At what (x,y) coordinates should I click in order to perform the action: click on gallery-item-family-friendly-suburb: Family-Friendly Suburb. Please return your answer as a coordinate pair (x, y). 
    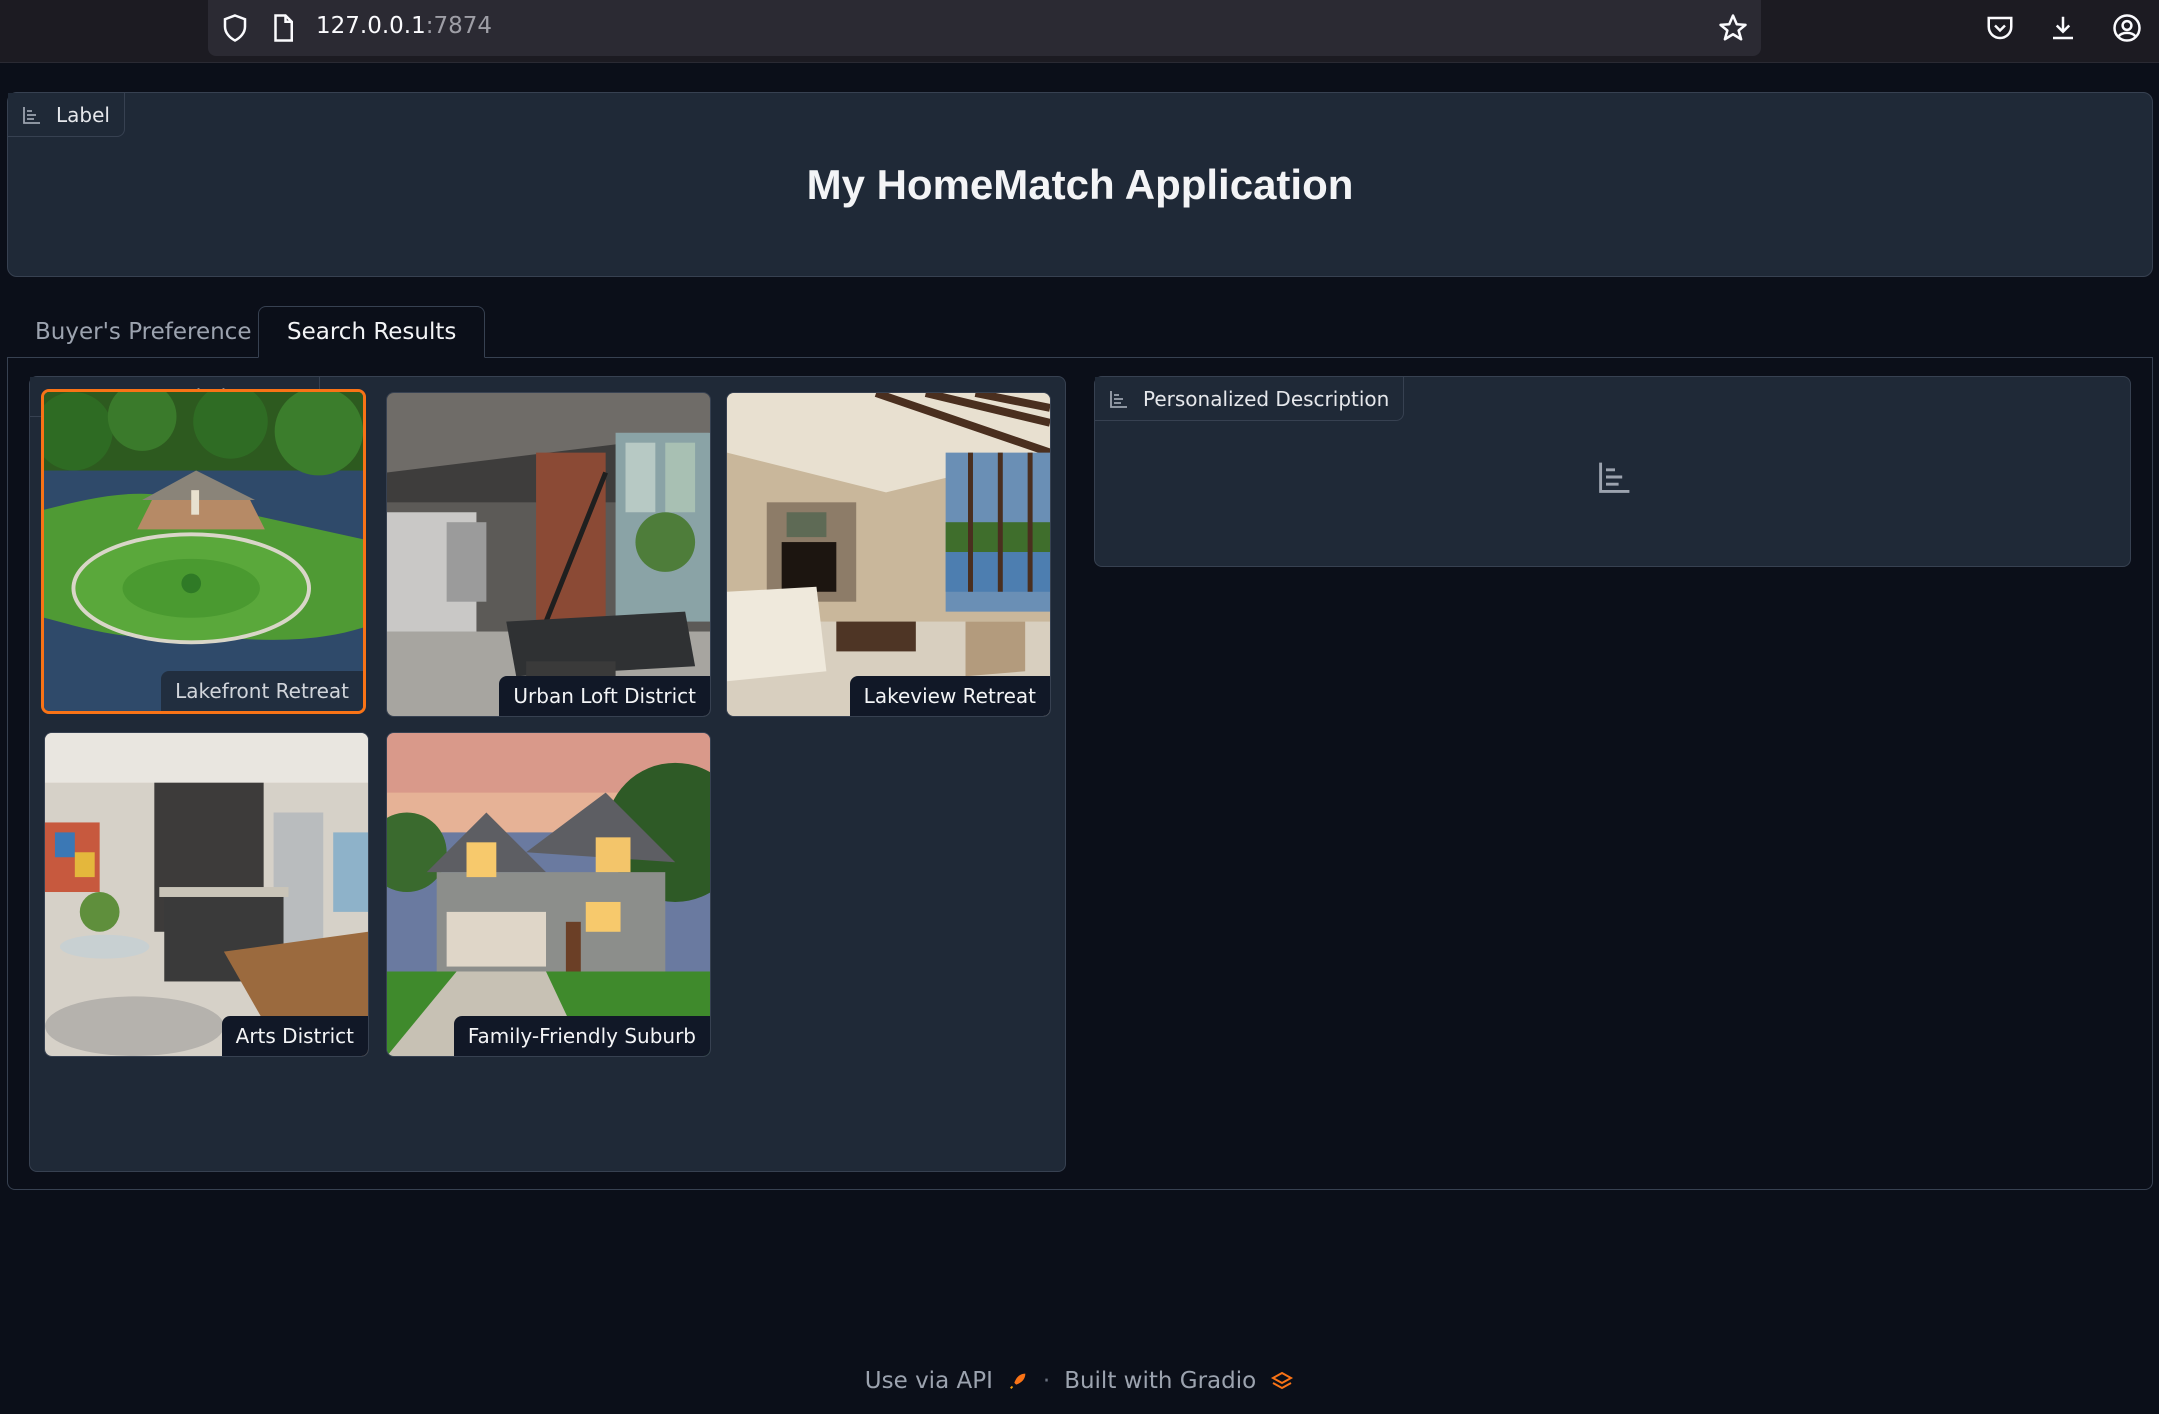
    Looking at the image, I should click on (548, 894).